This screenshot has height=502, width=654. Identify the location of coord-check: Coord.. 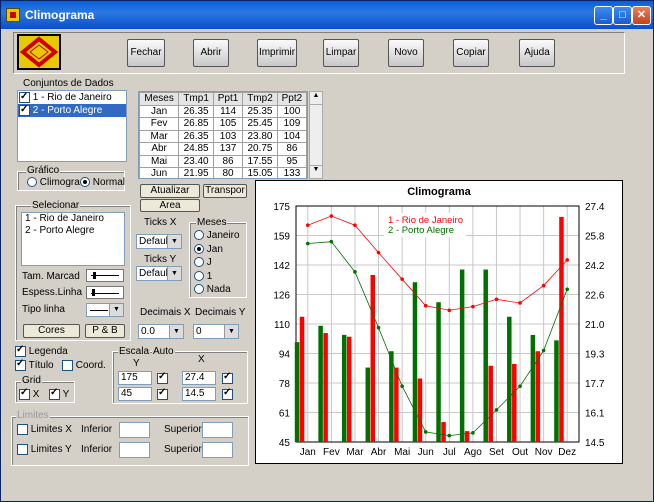
(84, 365).